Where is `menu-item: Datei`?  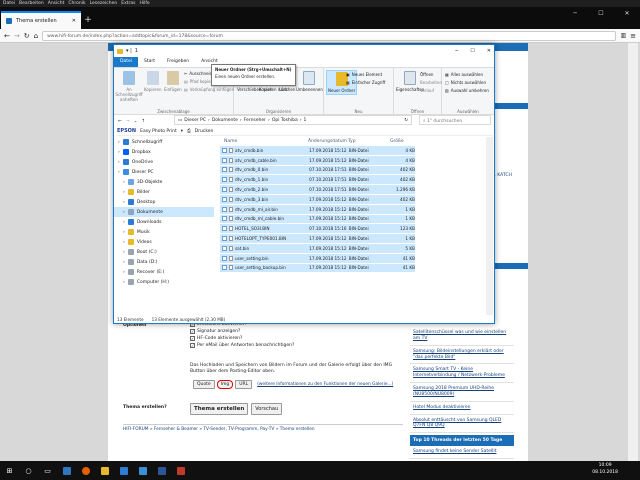 menu-item: Datei is located at coordinates (9, 3).